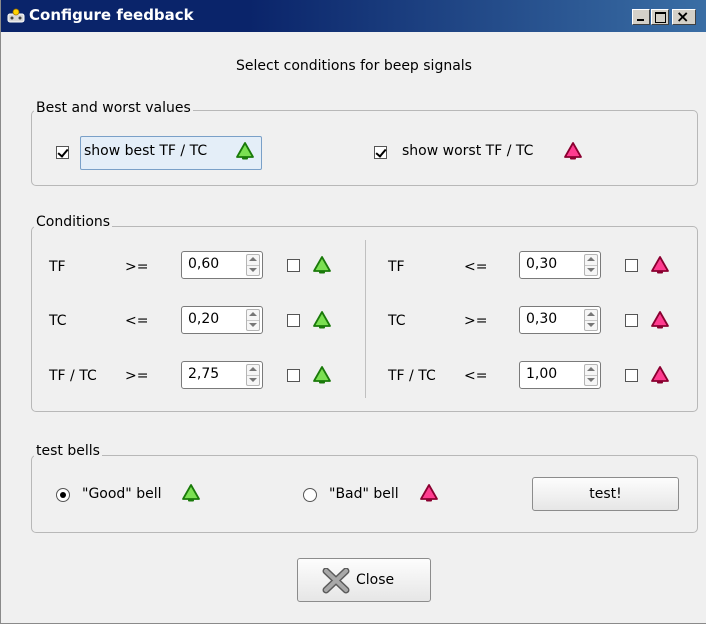  I want to click on right-metric-tc: TC, so click(397, 321).